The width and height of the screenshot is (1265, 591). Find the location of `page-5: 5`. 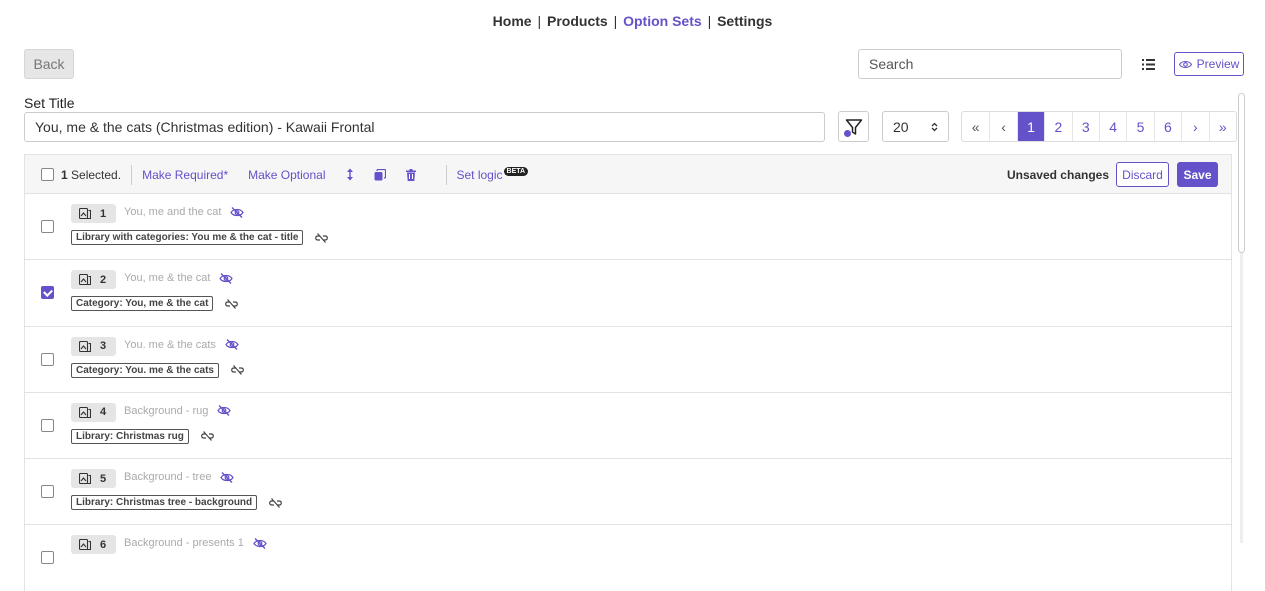

page-5: 5 is located at coordinates (1139, 126).